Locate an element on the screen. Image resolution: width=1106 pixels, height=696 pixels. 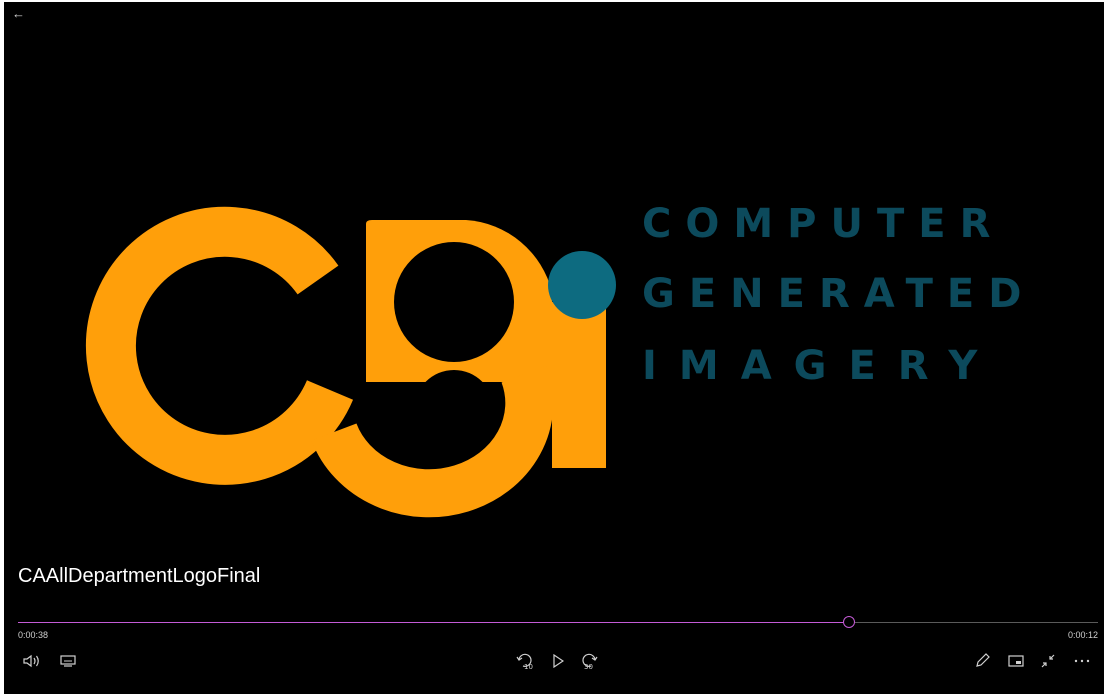
logo-text-generated: GENERATED is located at coordinates (839, 294).